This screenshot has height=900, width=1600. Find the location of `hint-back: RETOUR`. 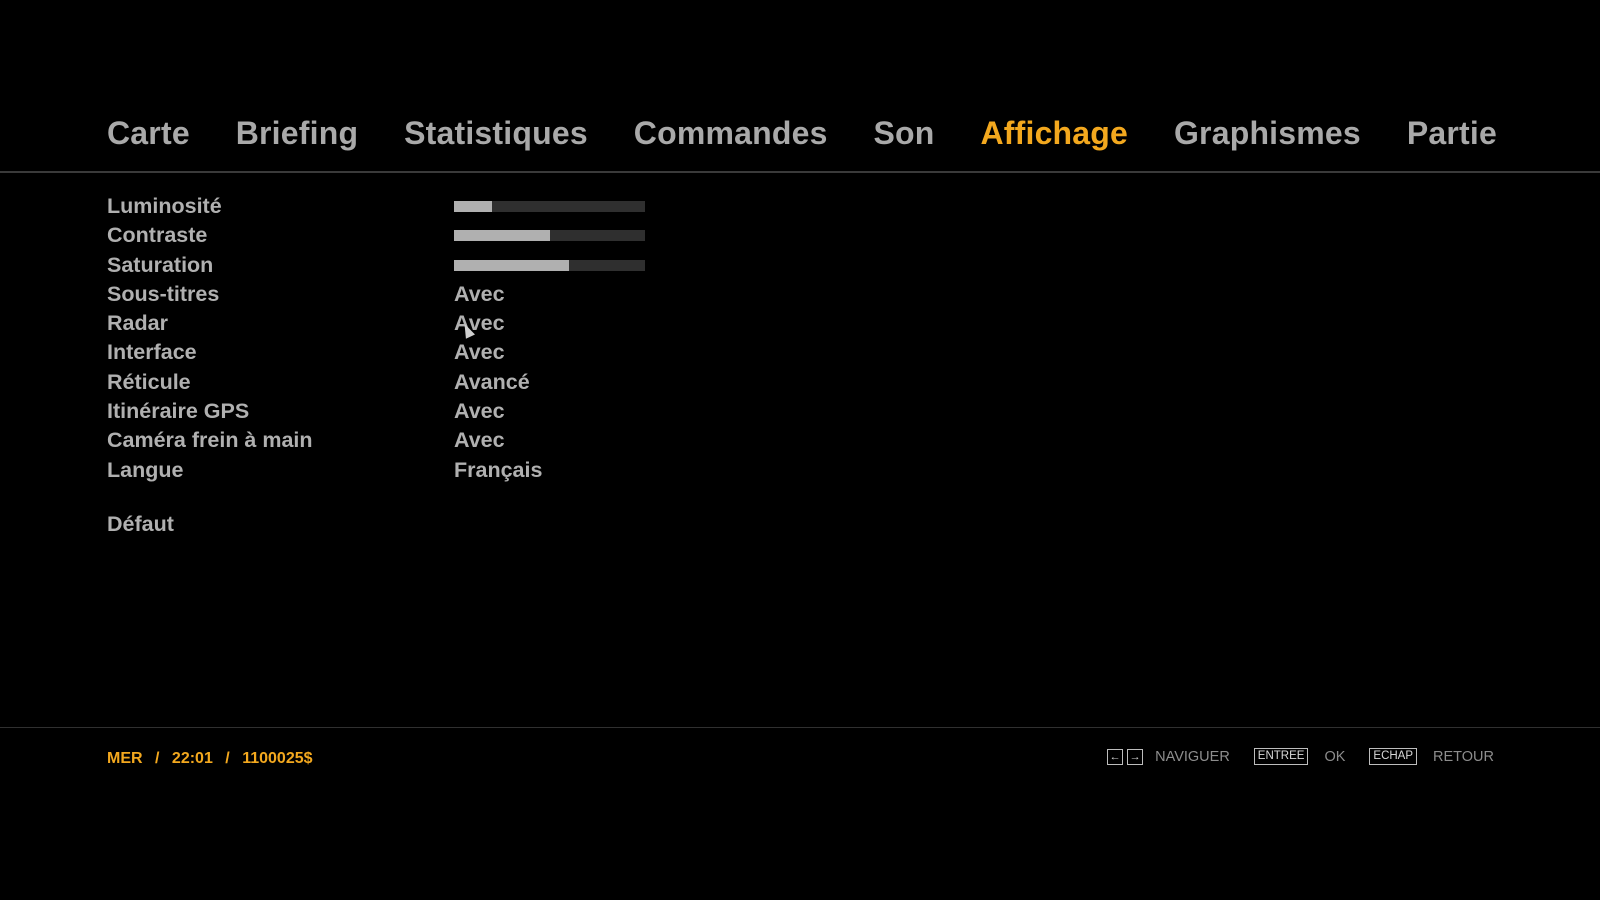

hint-back: RETOUR is located at coordinates (1463, 757).